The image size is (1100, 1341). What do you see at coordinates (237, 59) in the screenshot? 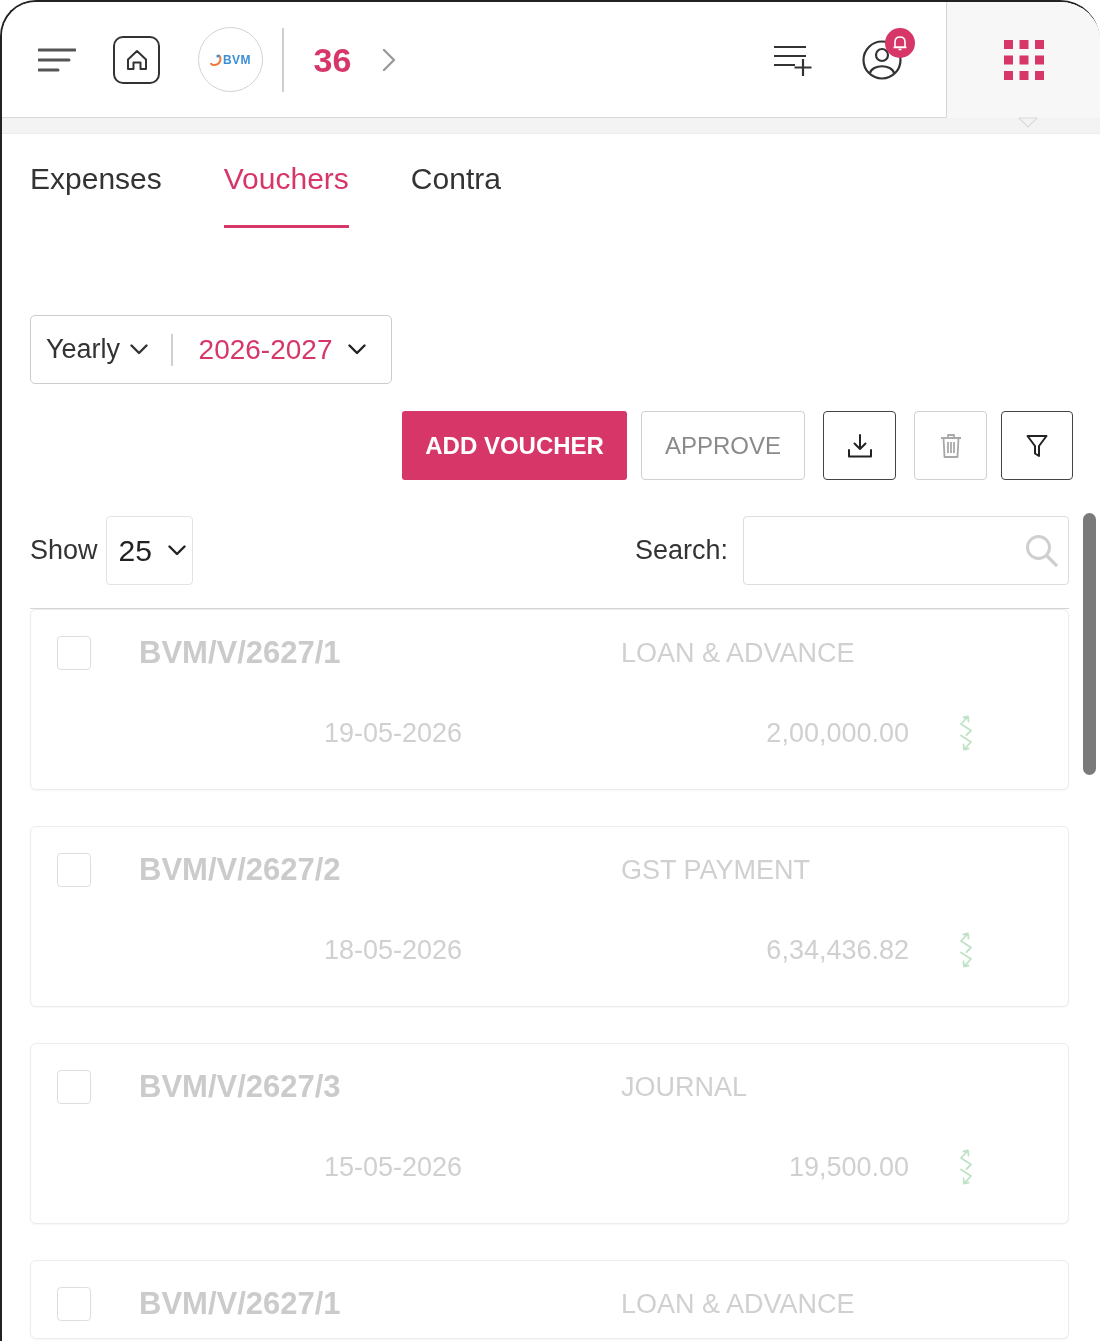
I see `logo-text: BVM` at bounding box center [237, 59].